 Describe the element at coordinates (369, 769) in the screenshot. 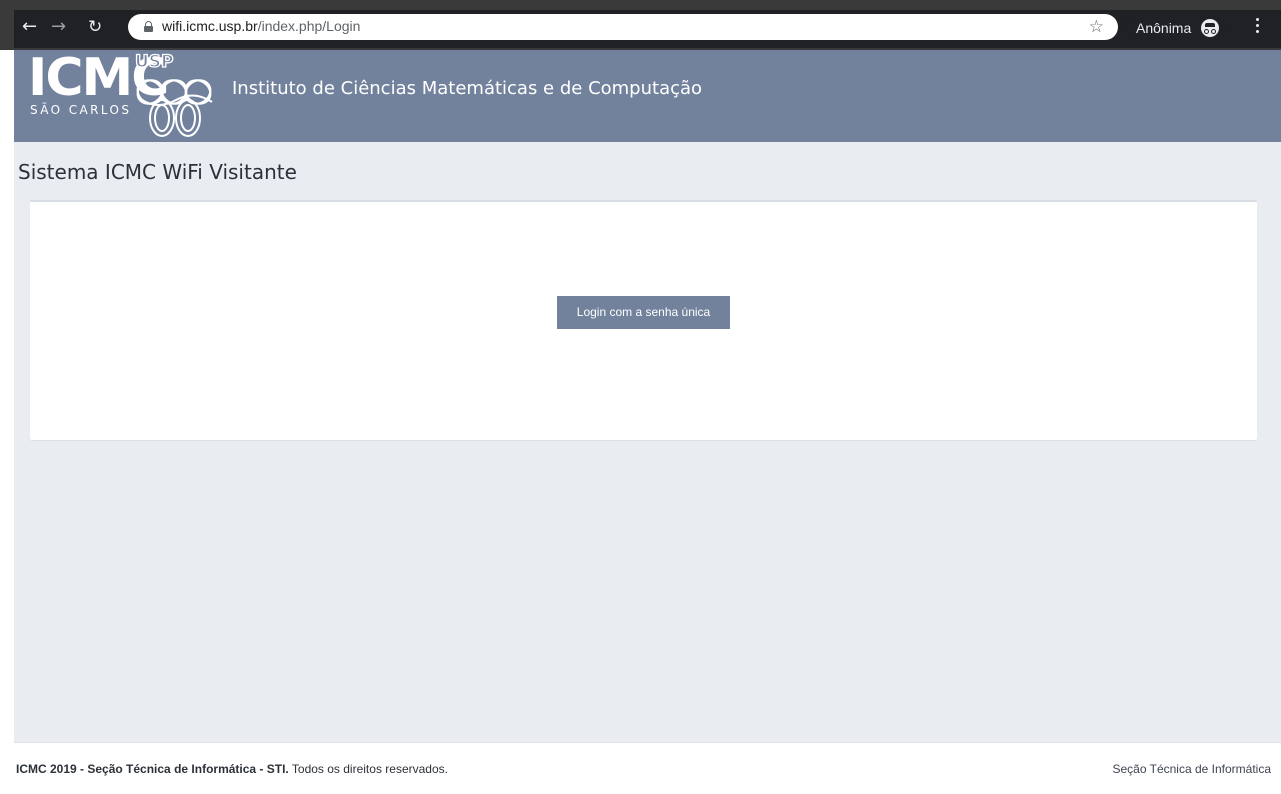

I see `footer-copyright-rest: Todos os direitos reservados.` at that location.